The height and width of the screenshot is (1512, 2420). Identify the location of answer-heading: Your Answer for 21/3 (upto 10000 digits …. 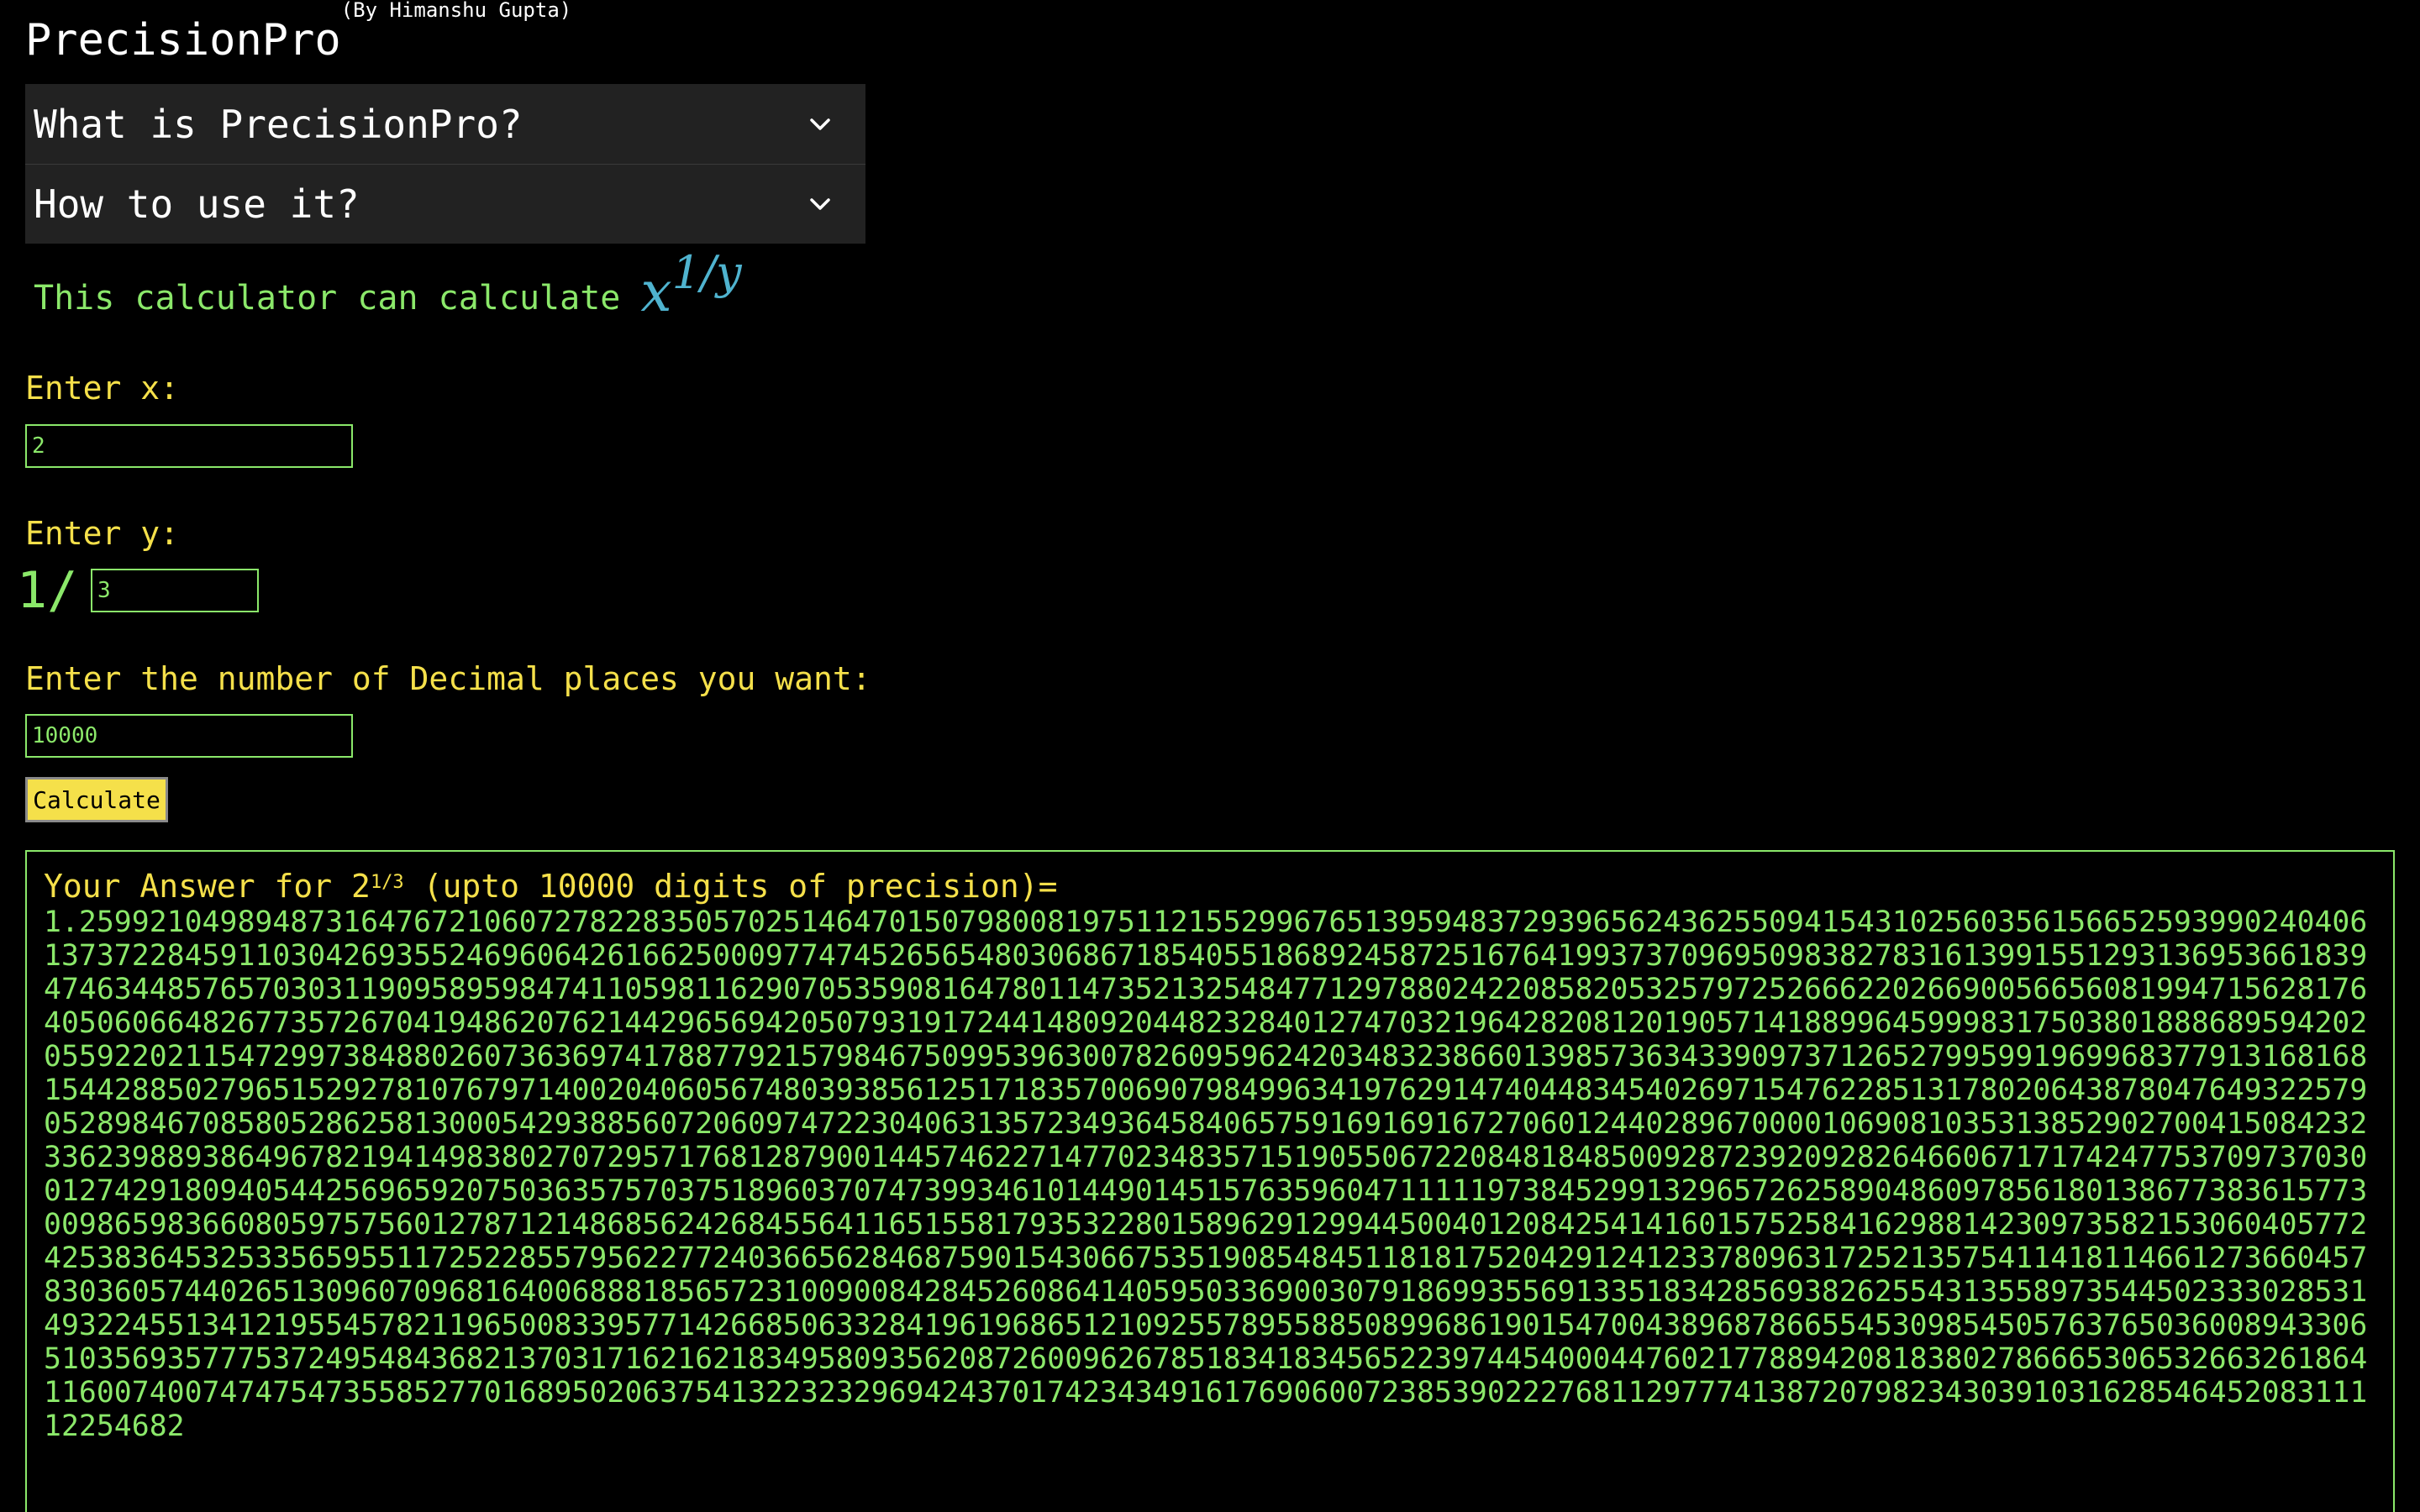
(1210, 886).